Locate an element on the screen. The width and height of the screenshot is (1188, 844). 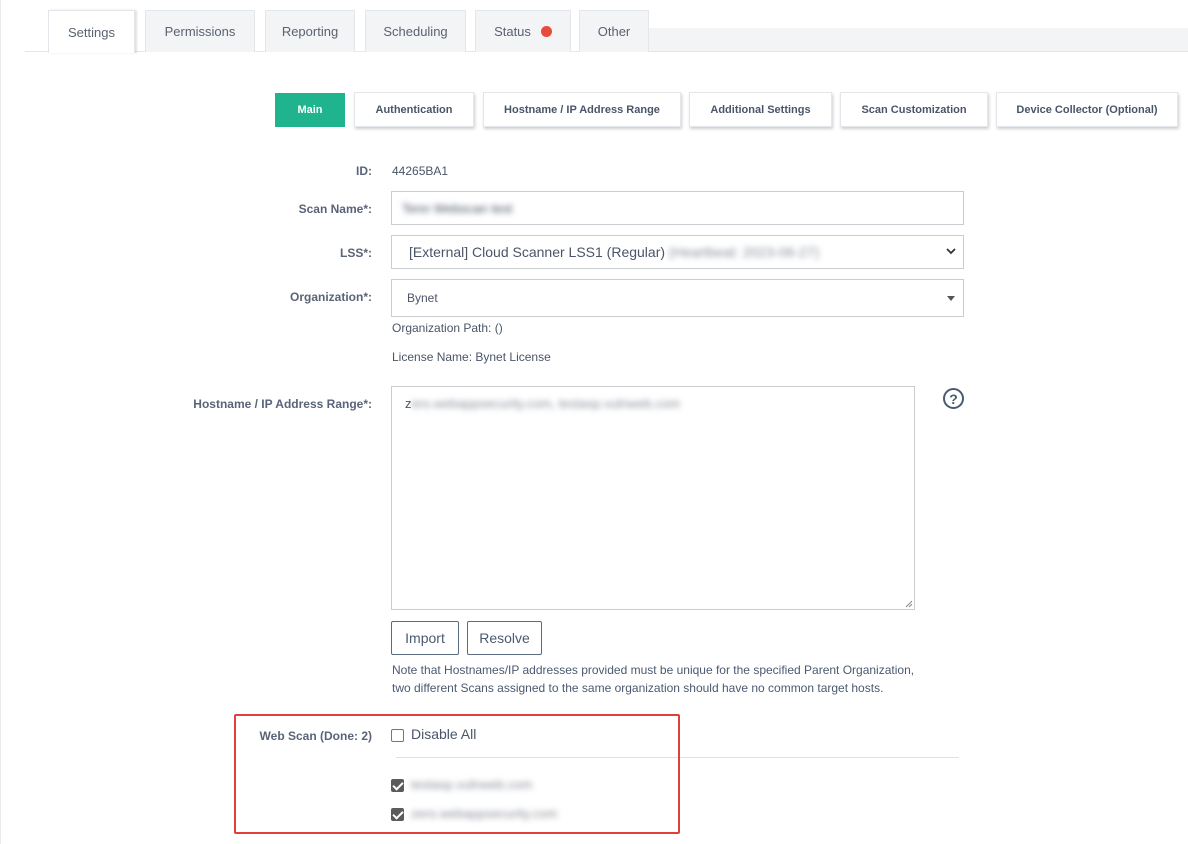
subtab-label: Device Collector (Optional) is located at coordinates (1087, 109).